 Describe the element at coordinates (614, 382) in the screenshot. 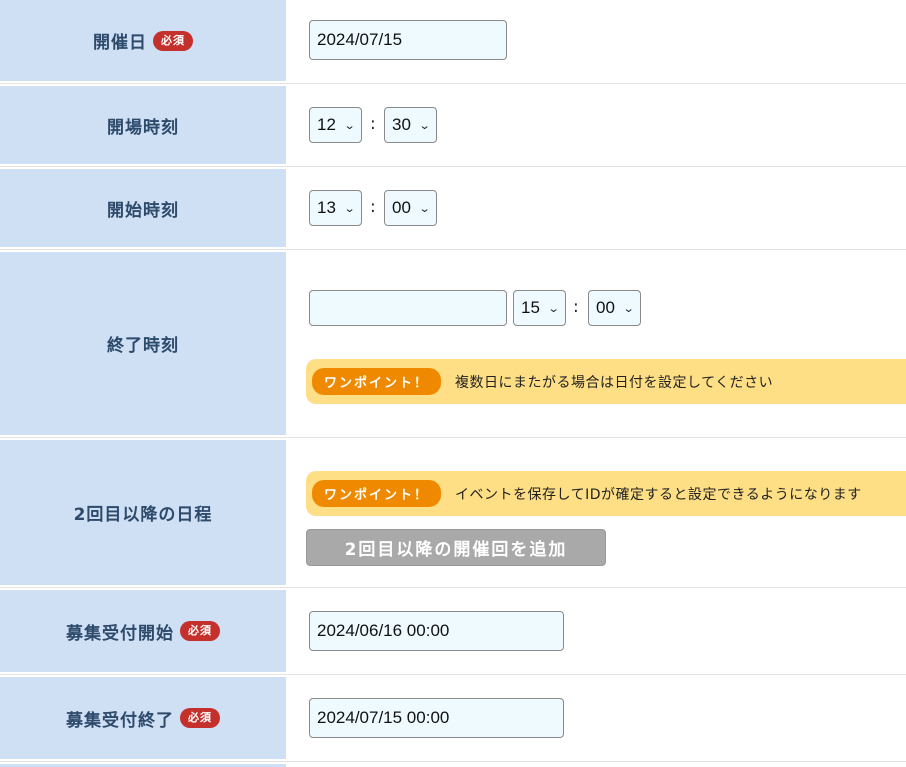

I see `tip-text: 複数日にまたがる場合は日付を設定してください` at that location.